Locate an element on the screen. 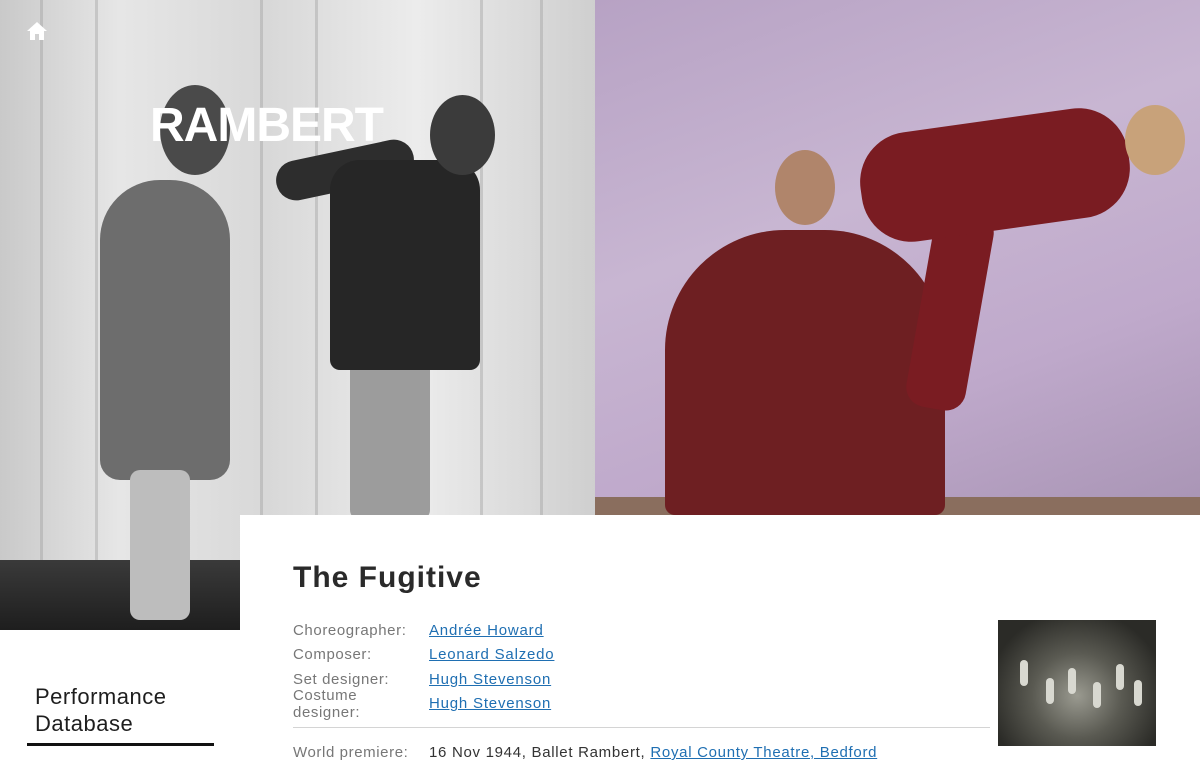 This screenshot has height=779, width=1200. home-icon is located at coordinates (37, 31).